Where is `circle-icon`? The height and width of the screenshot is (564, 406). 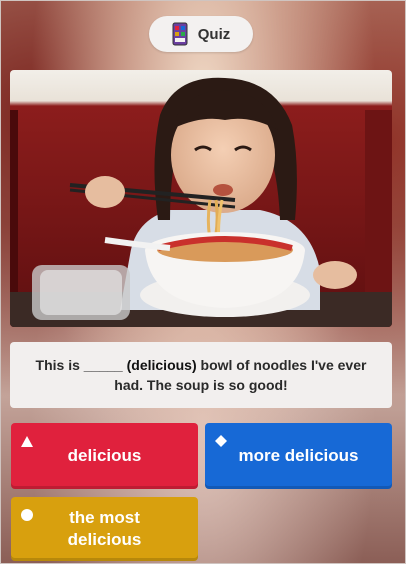
circle-icon is located at coordinates (27, 516).